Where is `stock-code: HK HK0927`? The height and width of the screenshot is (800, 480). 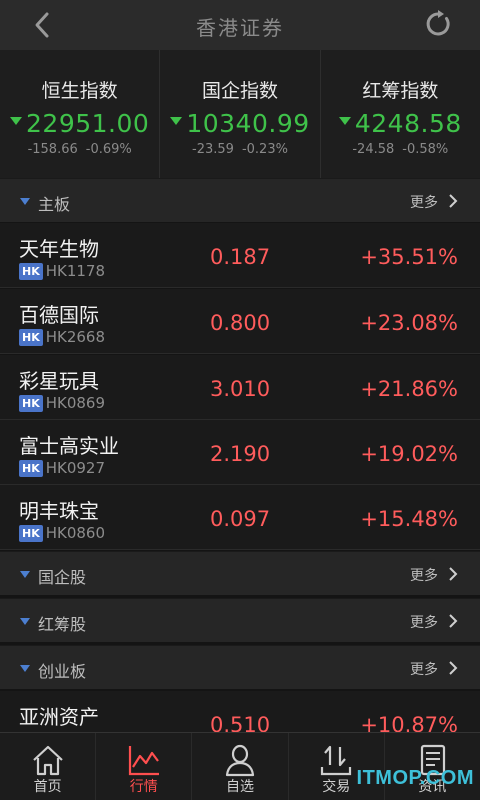
stock-code: HK HK0927 is located at coordinates (62, 468).